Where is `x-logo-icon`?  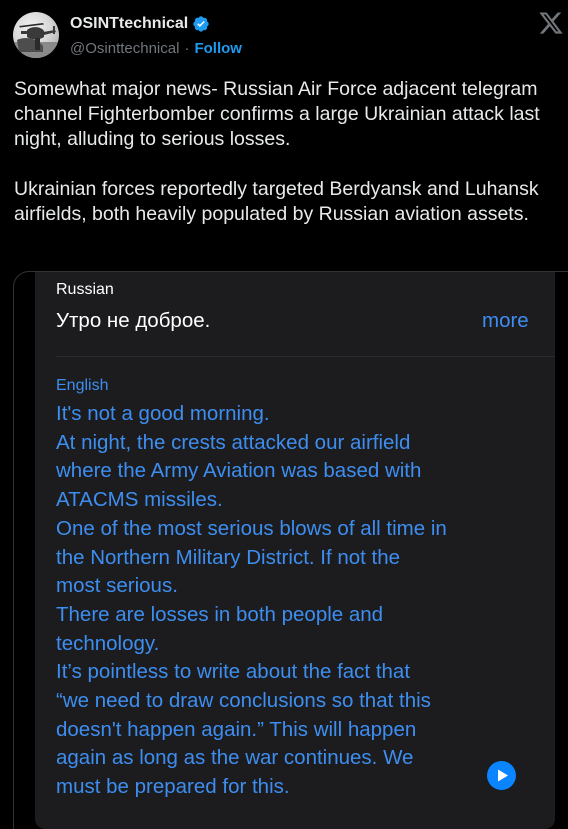 x-logo-icon is located at coordinates (551, 23).